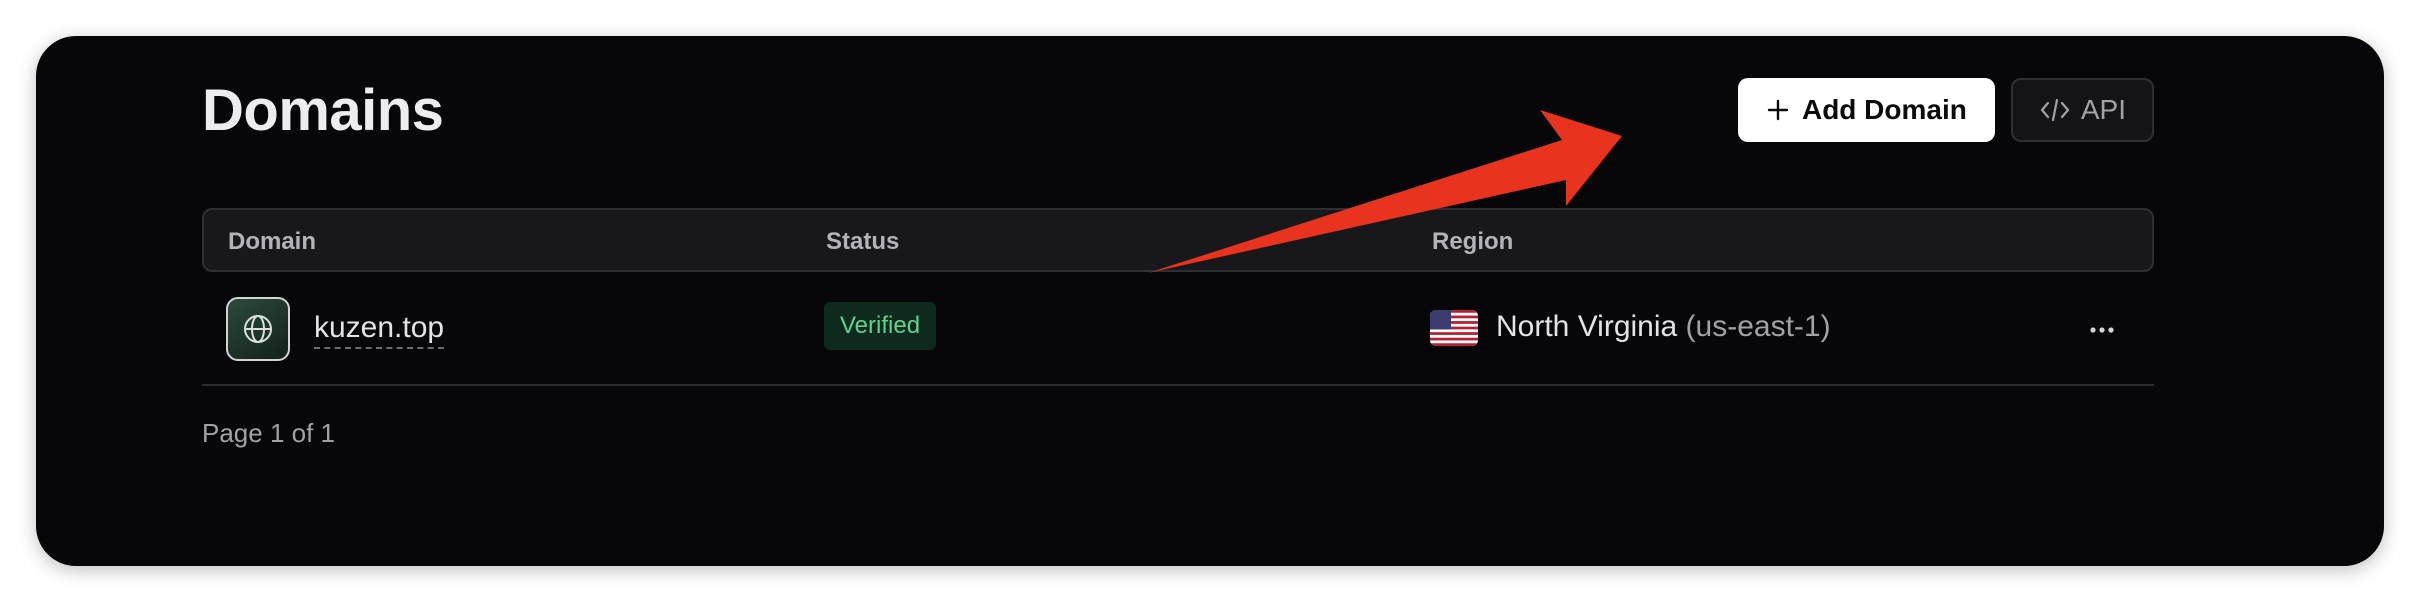 This screenshot has width=2420, height=602. Describe the element at coordinates (2054, 110) in the screenshot. I see `code-icon` at that location.